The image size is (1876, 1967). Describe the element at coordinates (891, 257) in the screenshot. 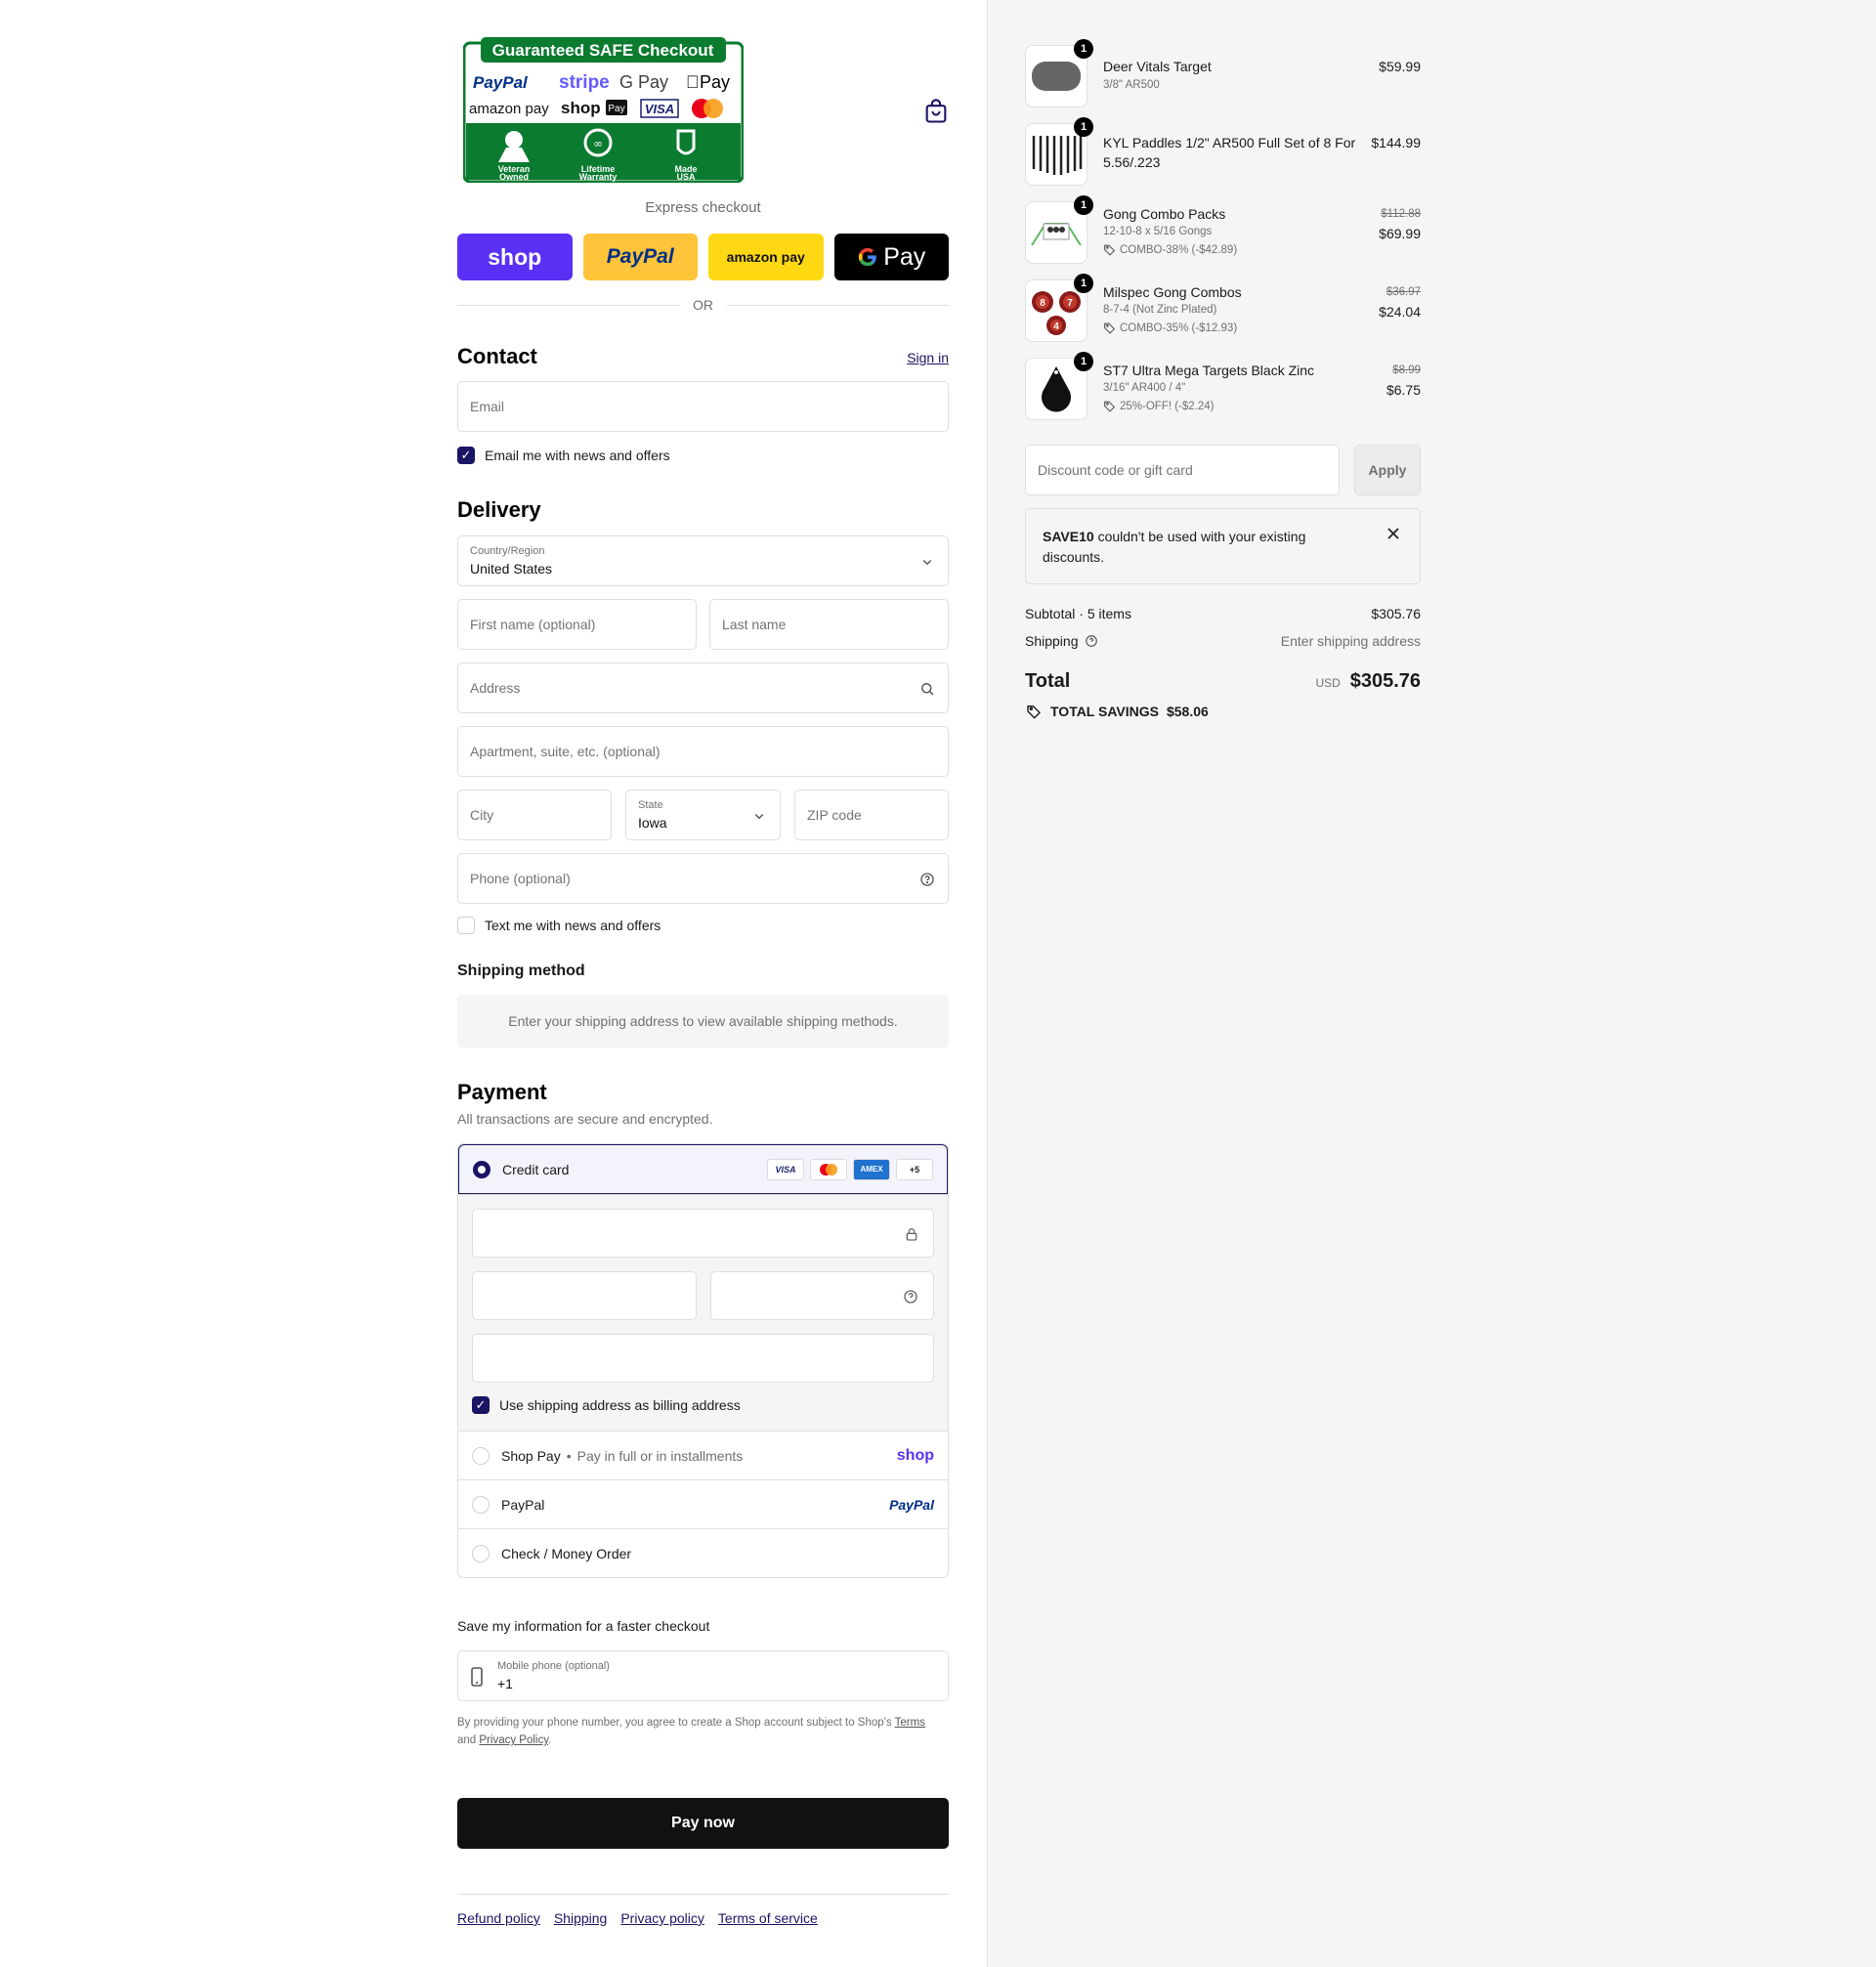

I see `google-pay-button: Pay` at that location.